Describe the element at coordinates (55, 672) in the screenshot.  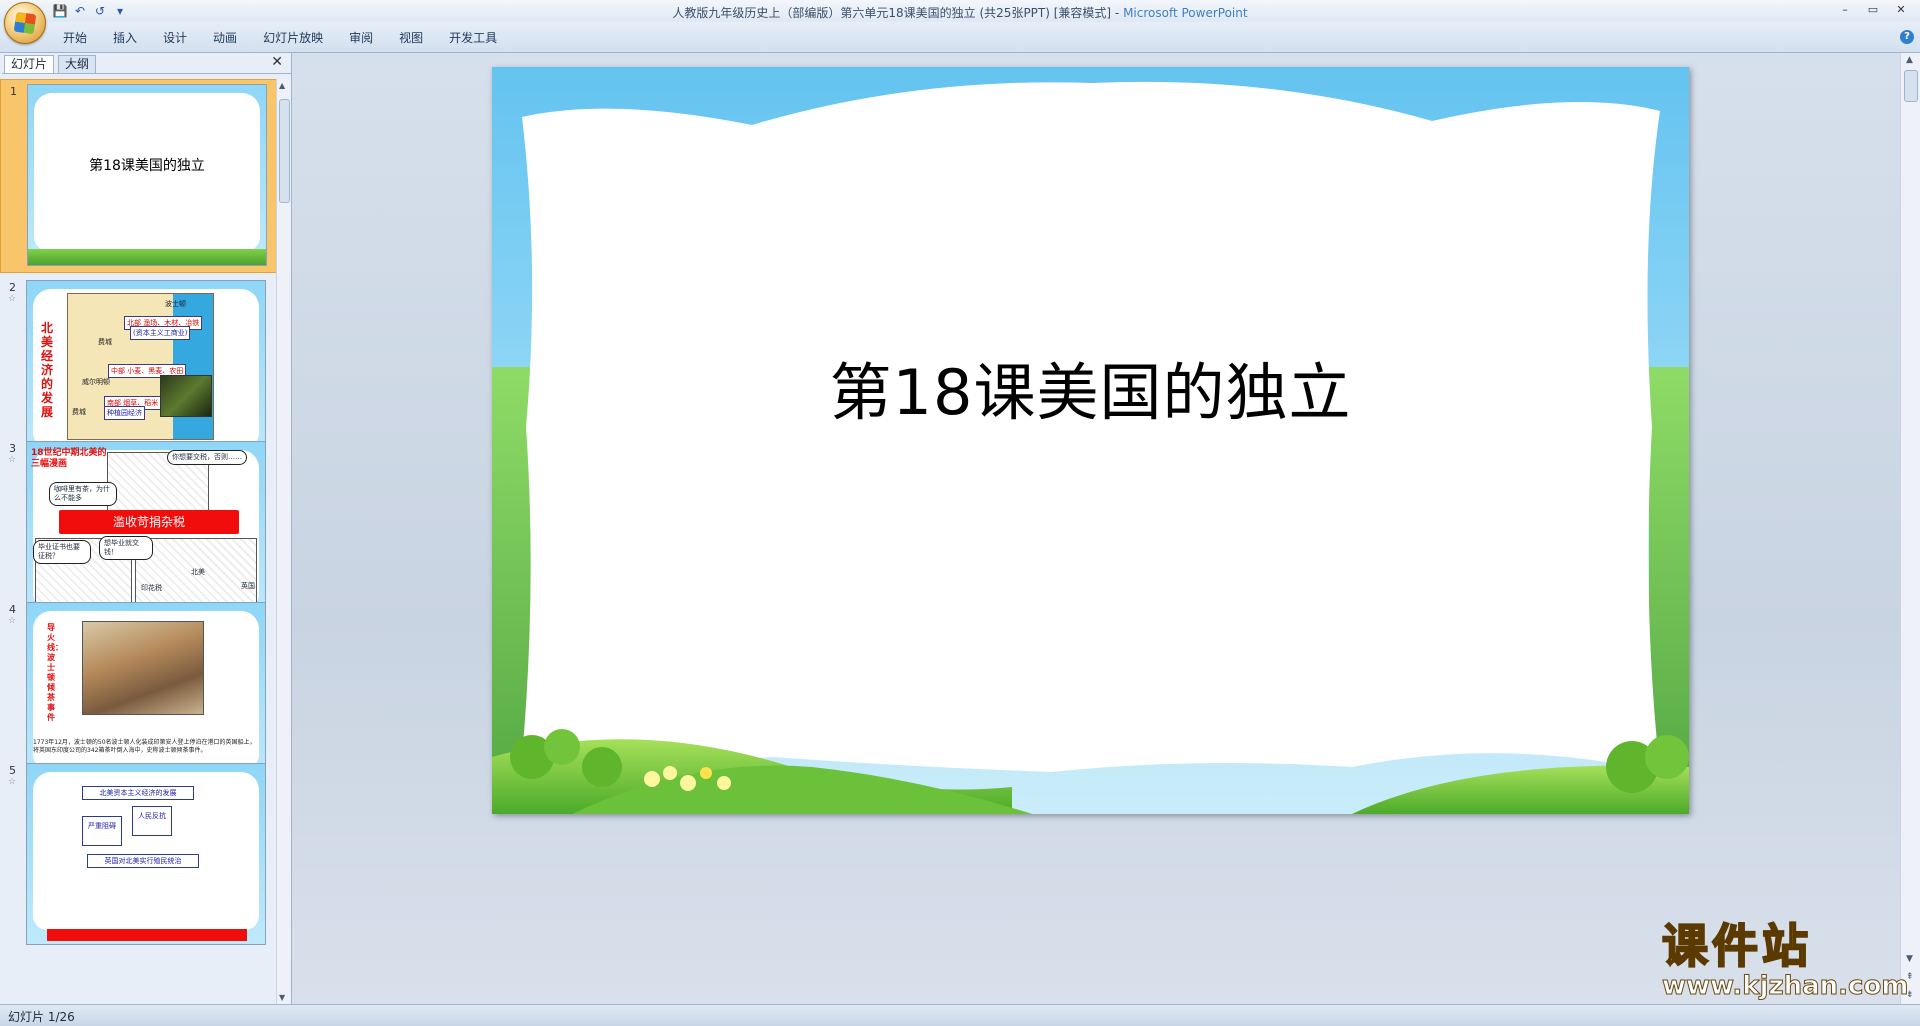
I see `vertical-title: 导火线：波士顿倾茶事件` at that location.